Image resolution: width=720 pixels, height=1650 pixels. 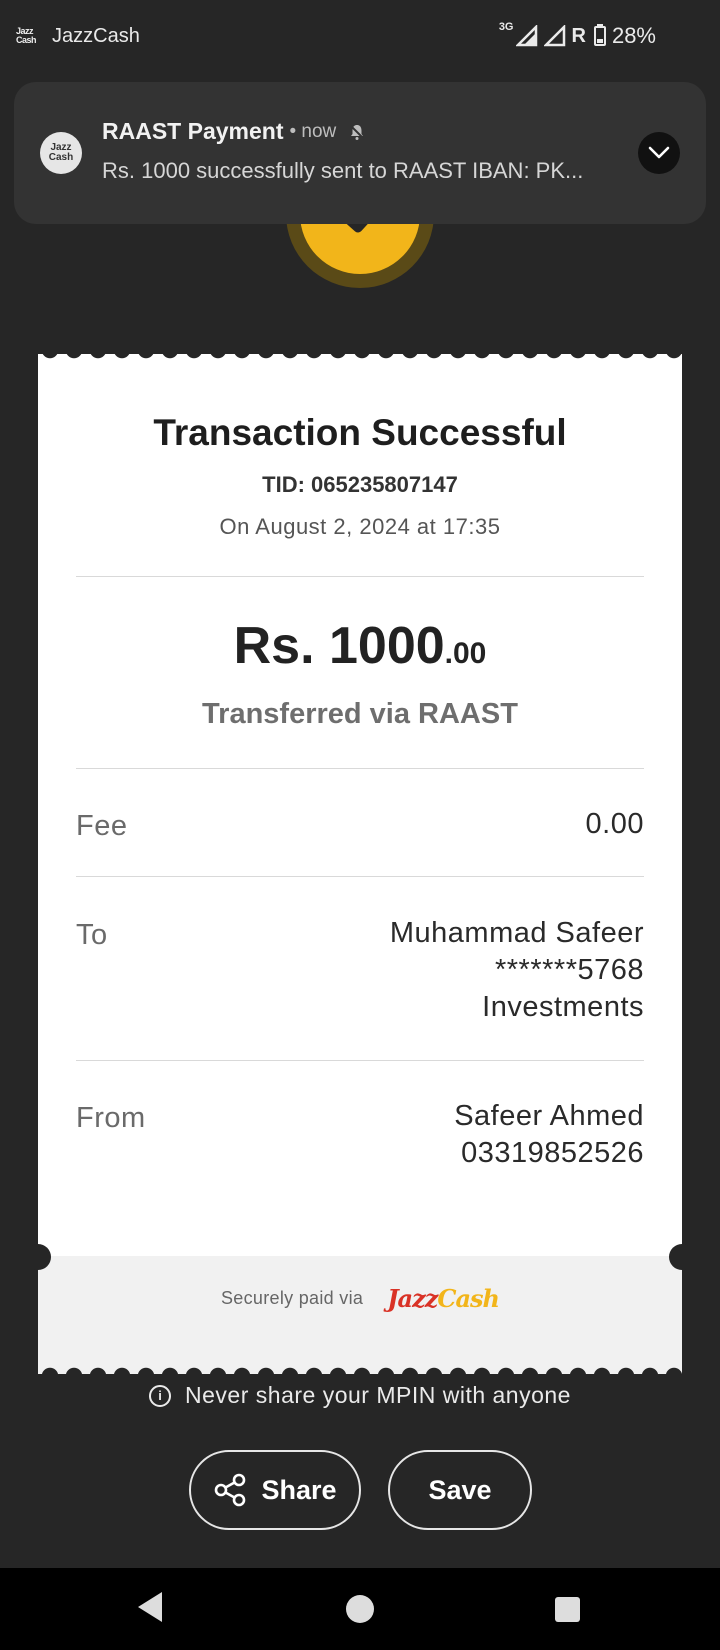 I want to click on receipt-bottom-edge, so click(x=360, y=1371).